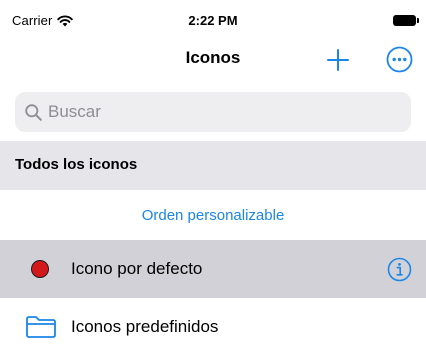 The image size is (426, 347). What do you see at coordinates (399, 269) in the screenshot?
I see `info-icon` at bounding box center [399, 269].